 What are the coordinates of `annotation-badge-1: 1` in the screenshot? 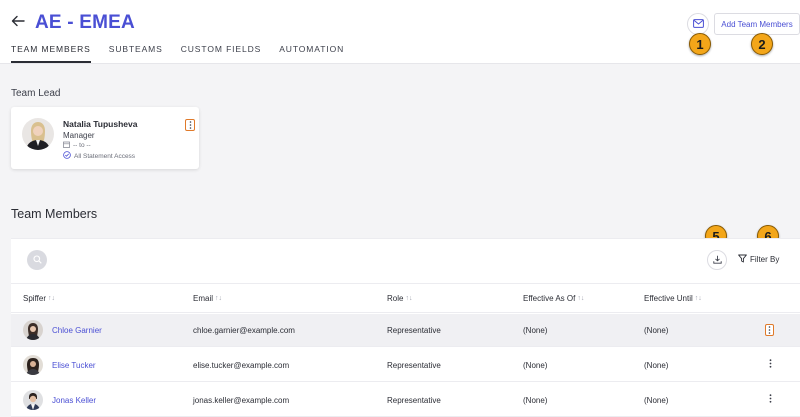 It's located at (700, 44).